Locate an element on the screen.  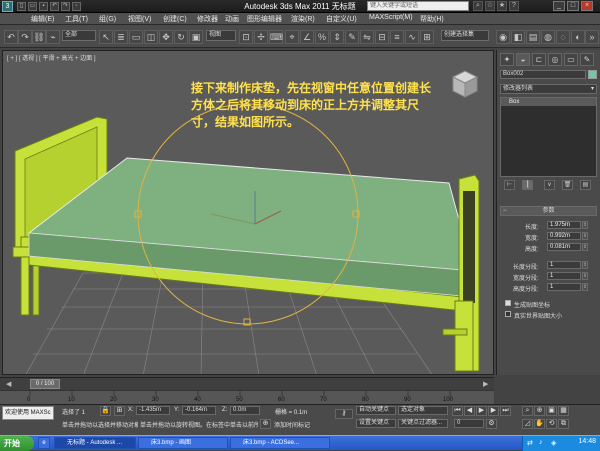
zoom-all-icon: ⊕ is located at coordinates (539, 411).